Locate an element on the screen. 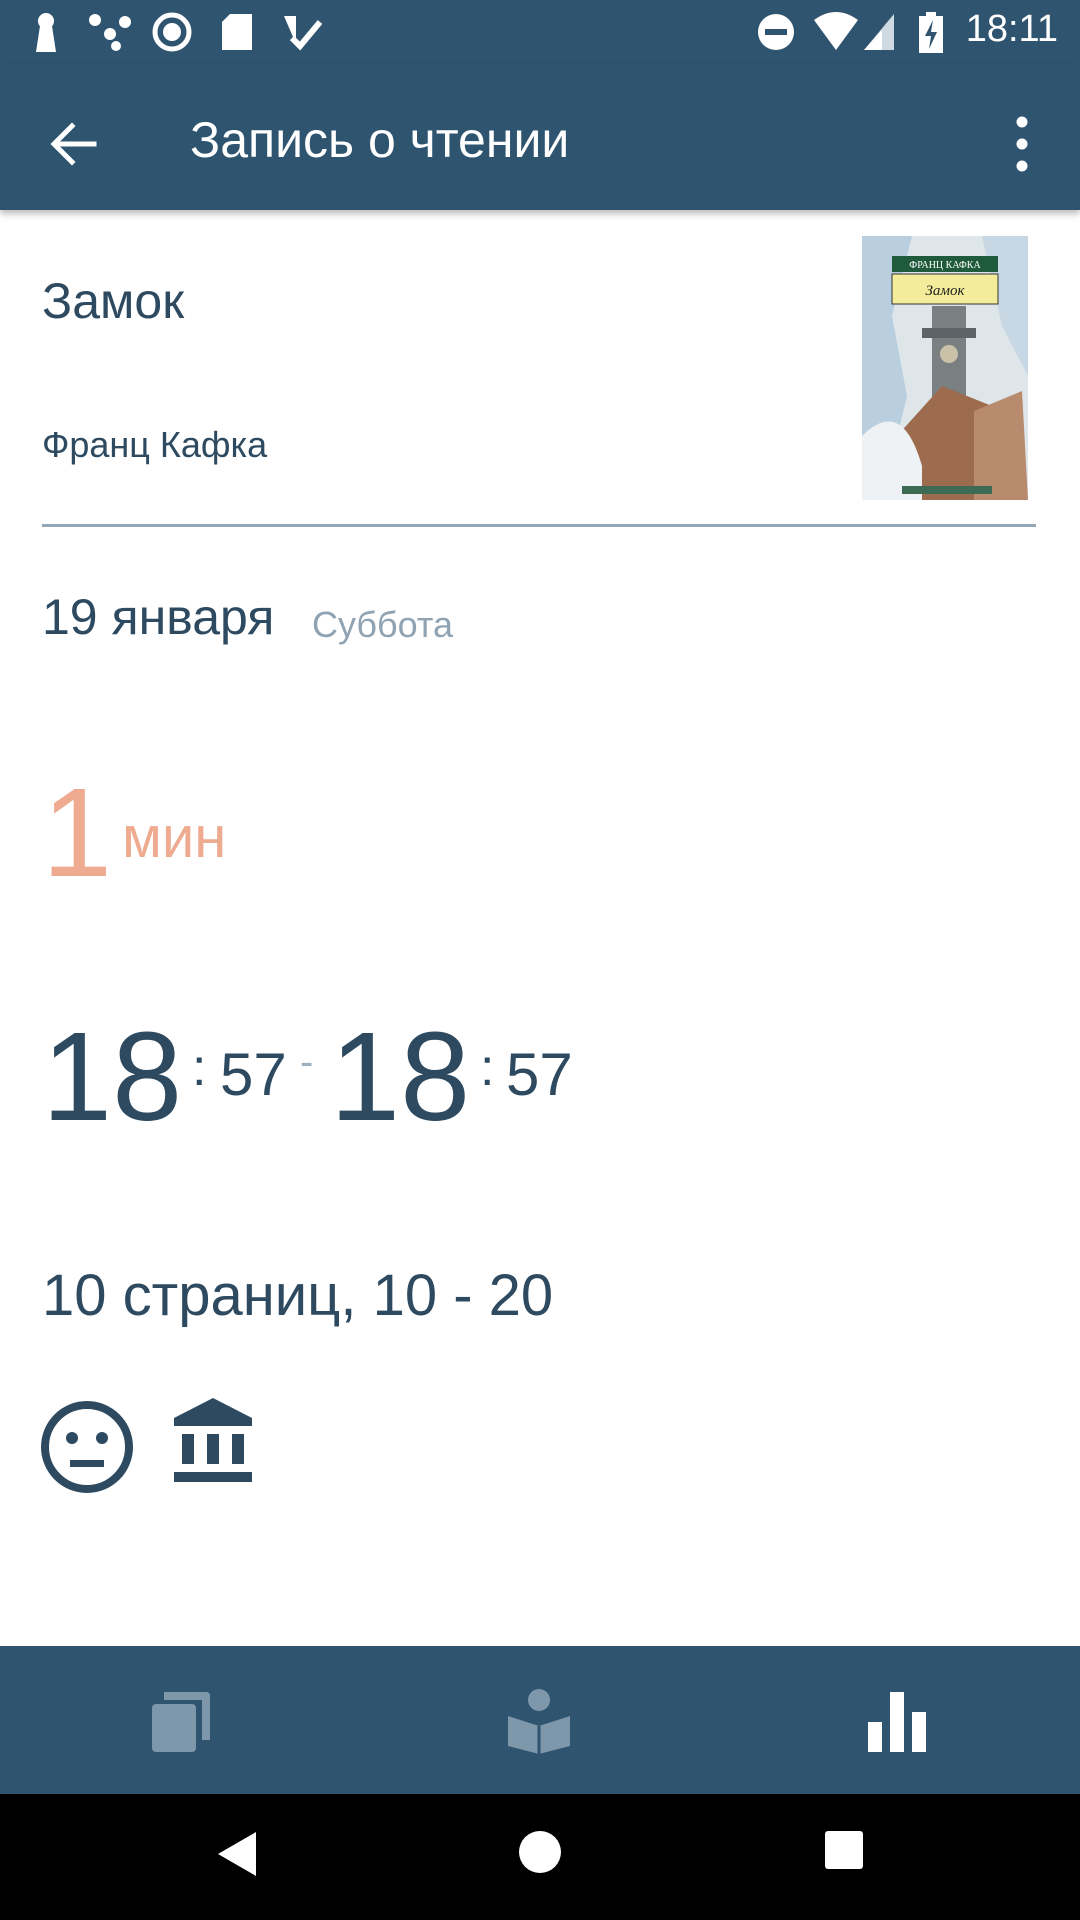  record-icon is located at coordinates (172, 32).